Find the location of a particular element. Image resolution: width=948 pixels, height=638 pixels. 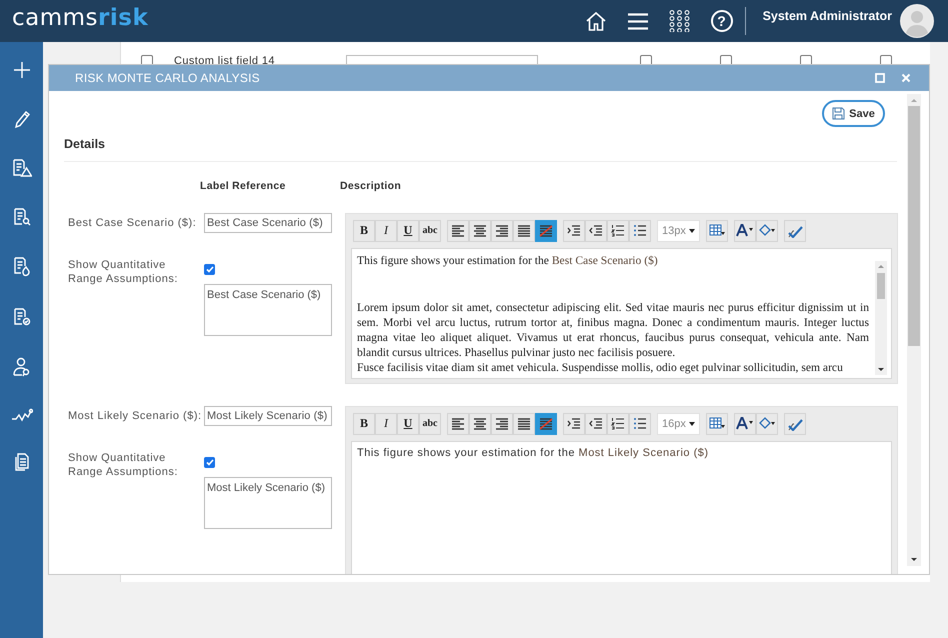

document-search-icon is located at coordinates (21, 217).